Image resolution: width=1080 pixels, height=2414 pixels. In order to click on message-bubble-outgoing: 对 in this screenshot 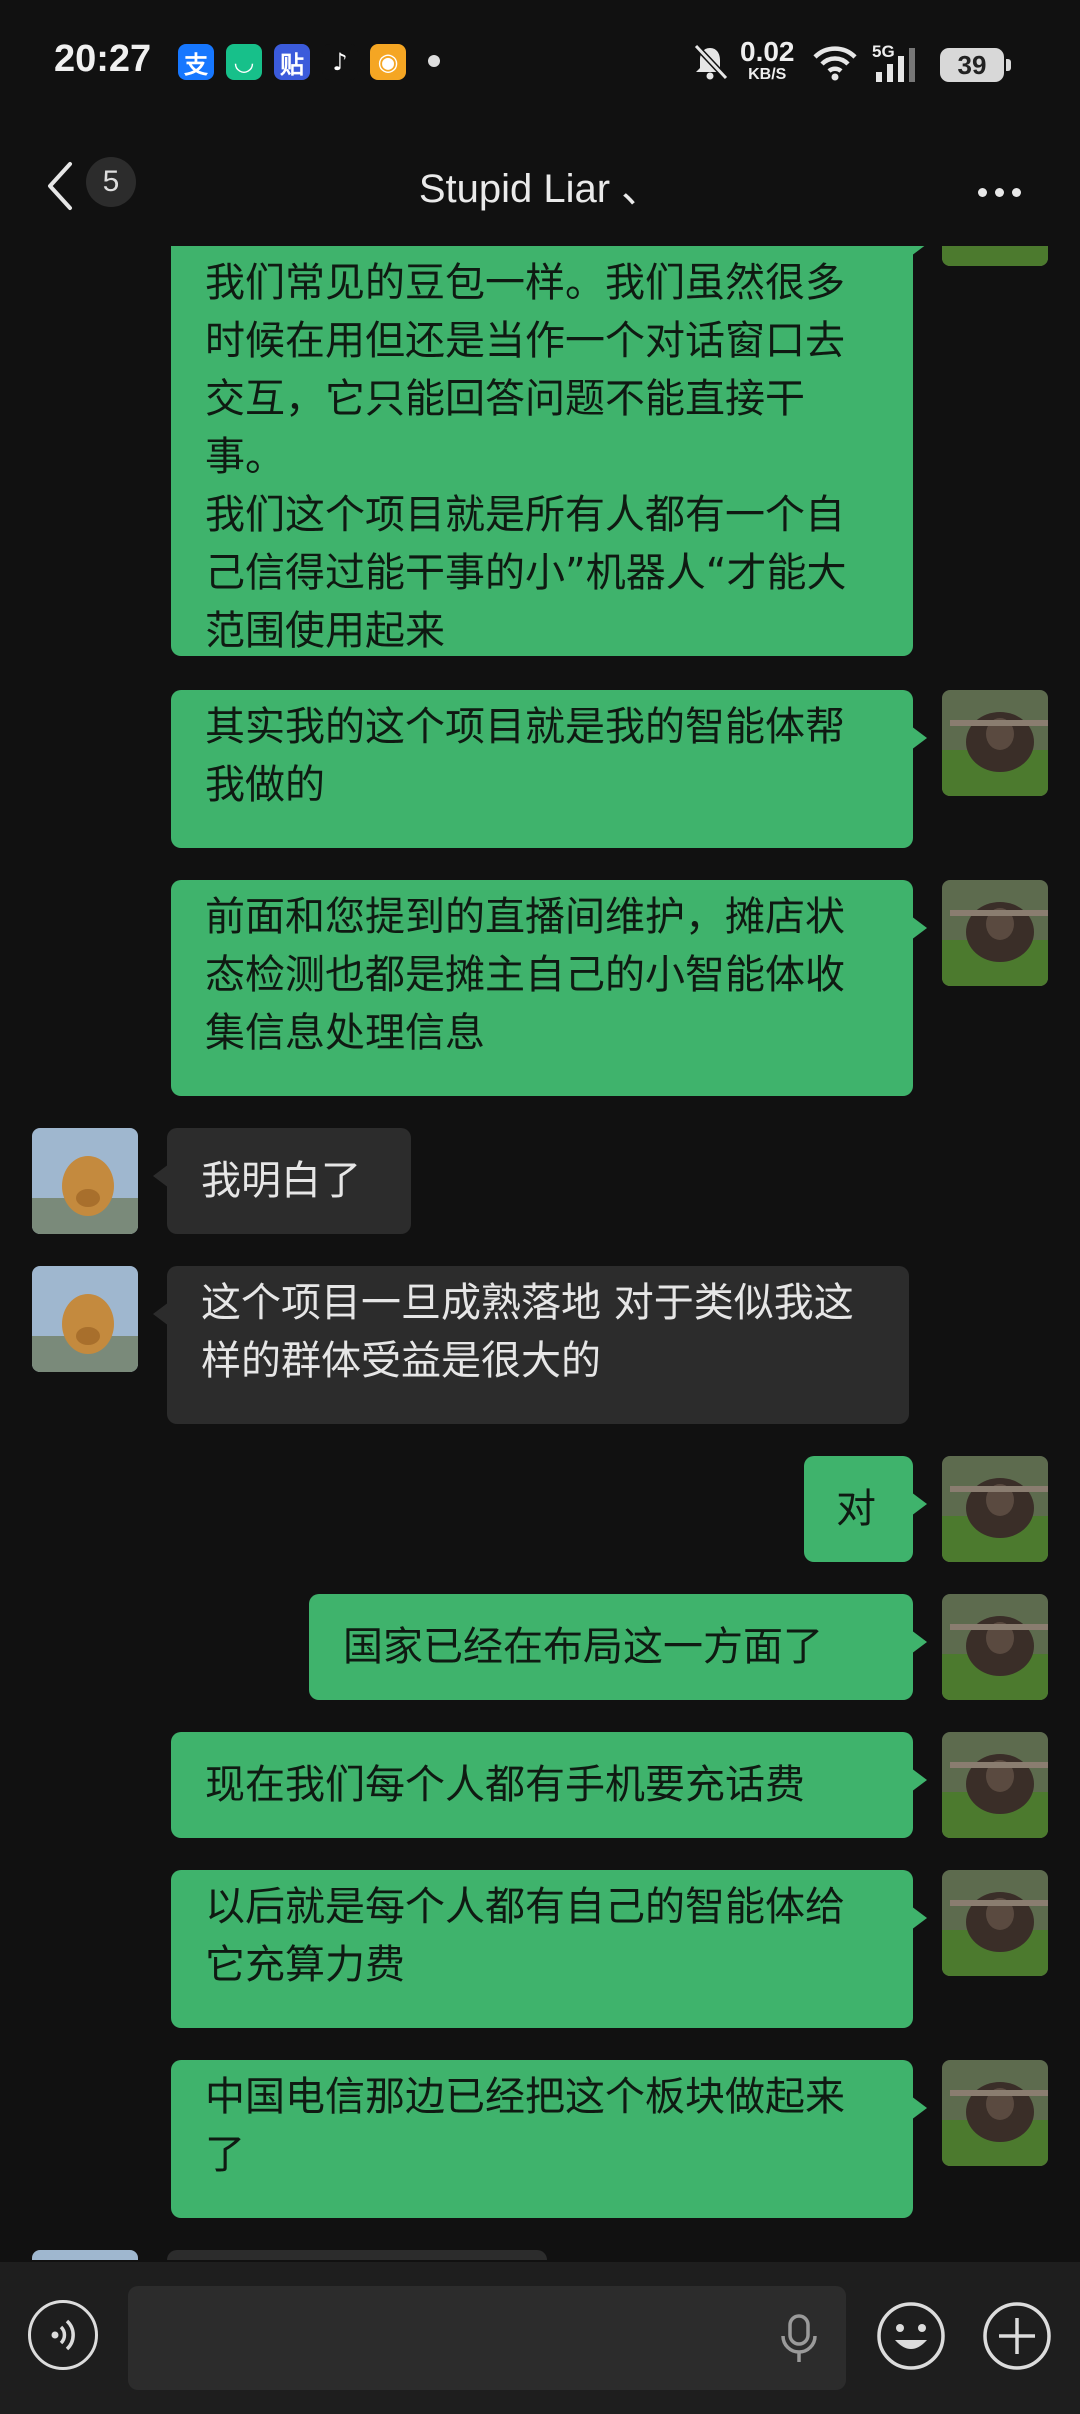, I will do `click(865, 1509)`.